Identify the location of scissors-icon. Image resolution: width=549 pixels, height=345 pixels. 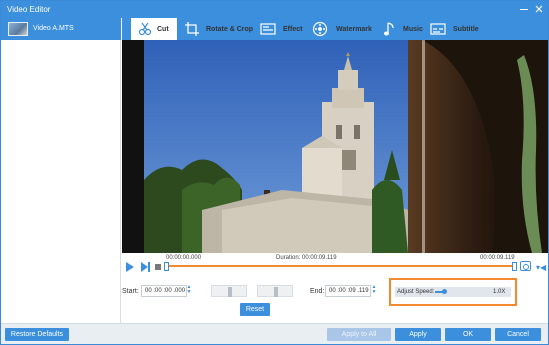
(145, 29).